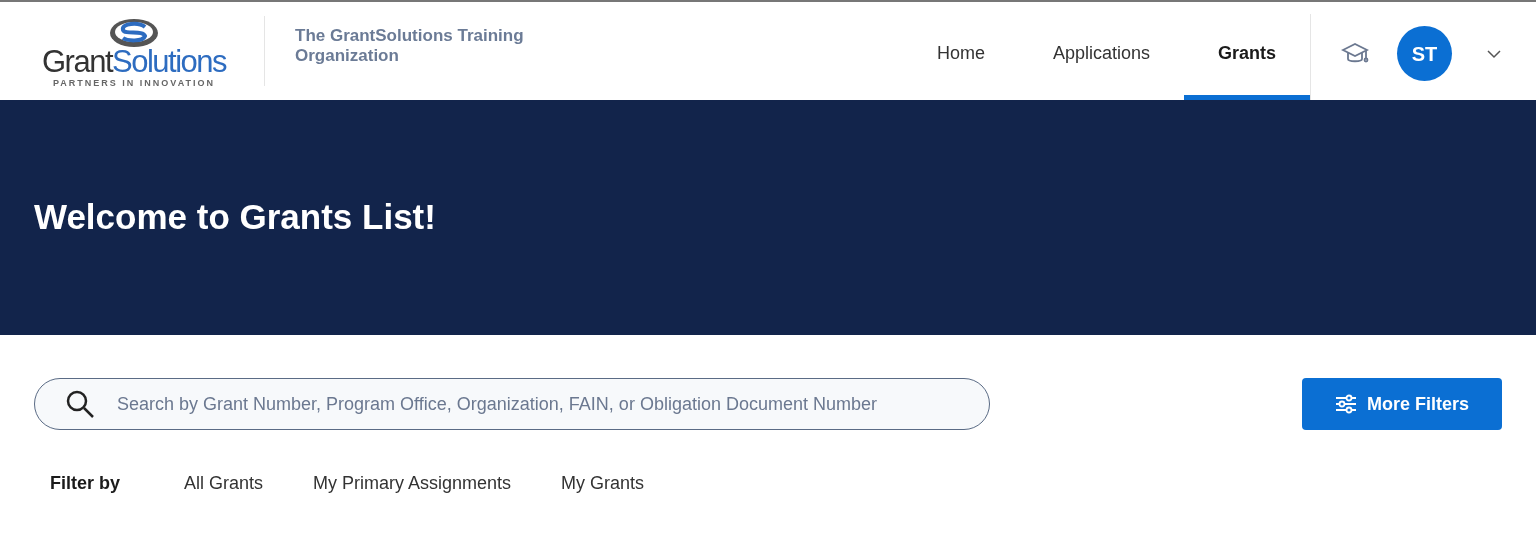  Describe the element at coordinates (1494, 53) in the screenshot. I see `chevron-down-icon` at that location.